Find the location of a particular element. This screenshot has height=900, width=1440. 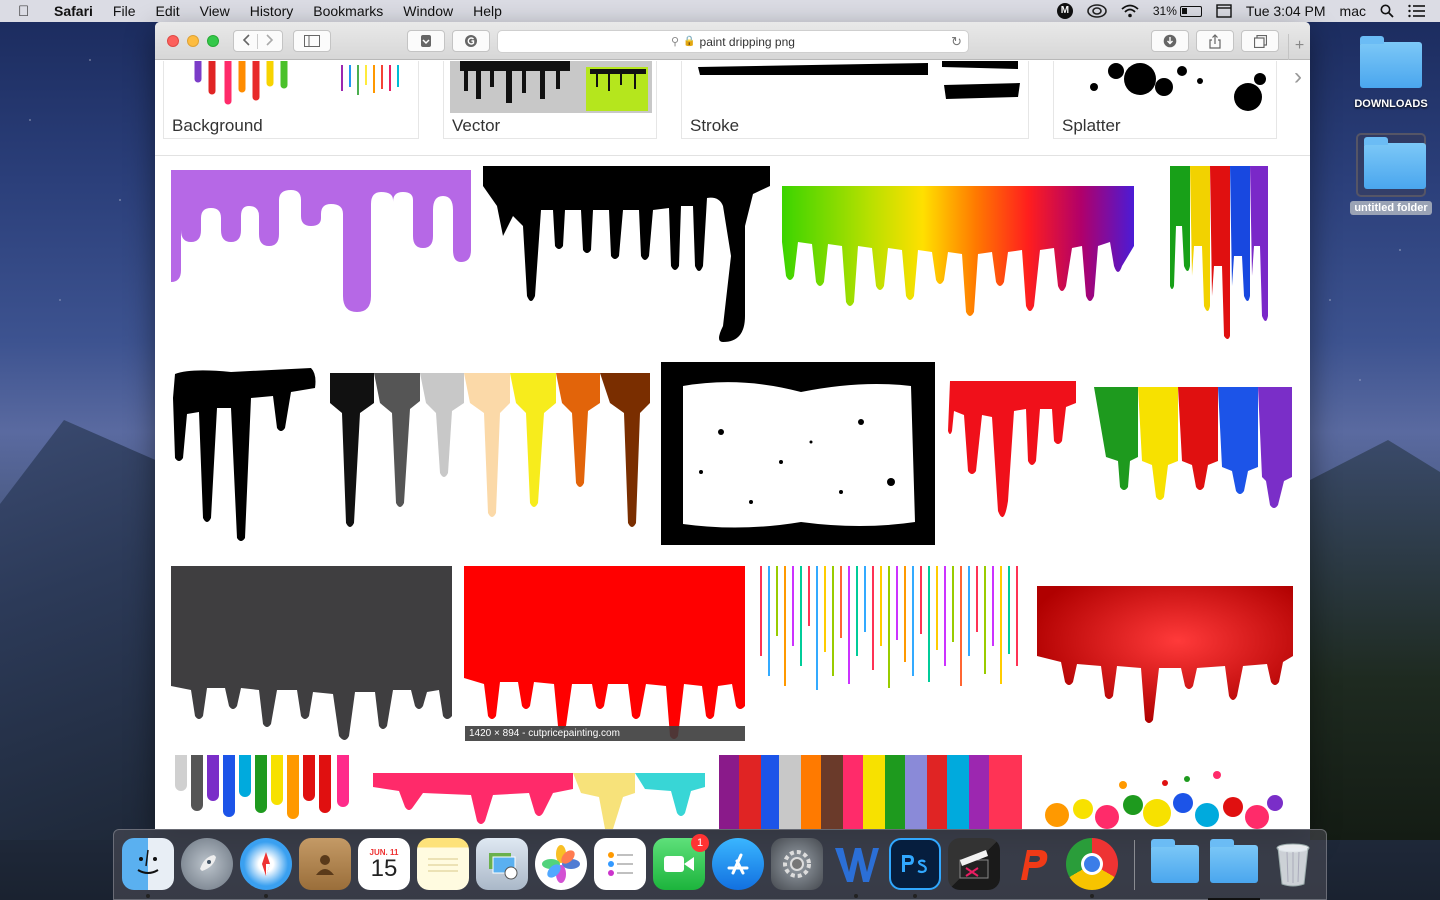

result-image-rainbow-drip is located at coordinates (958, 251).